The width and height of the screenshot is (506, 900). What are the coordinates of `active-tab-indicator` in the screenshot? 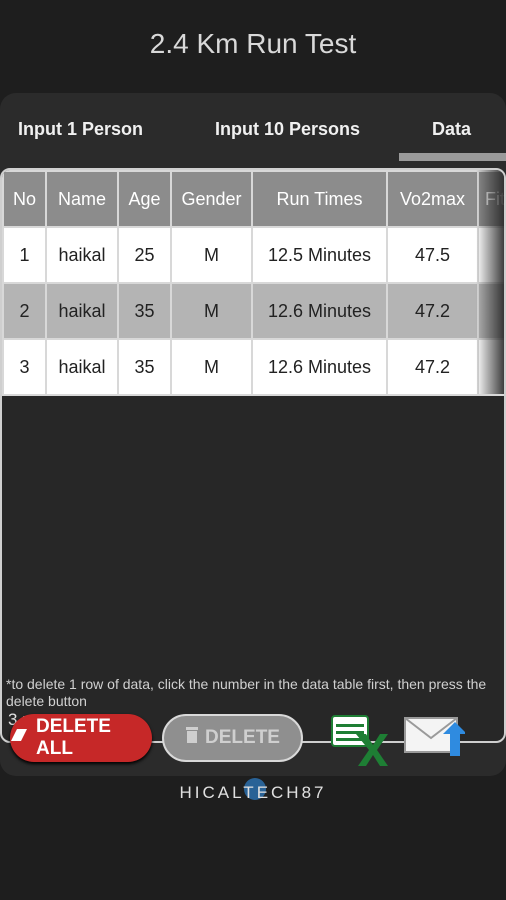 It's located at (452, 157).